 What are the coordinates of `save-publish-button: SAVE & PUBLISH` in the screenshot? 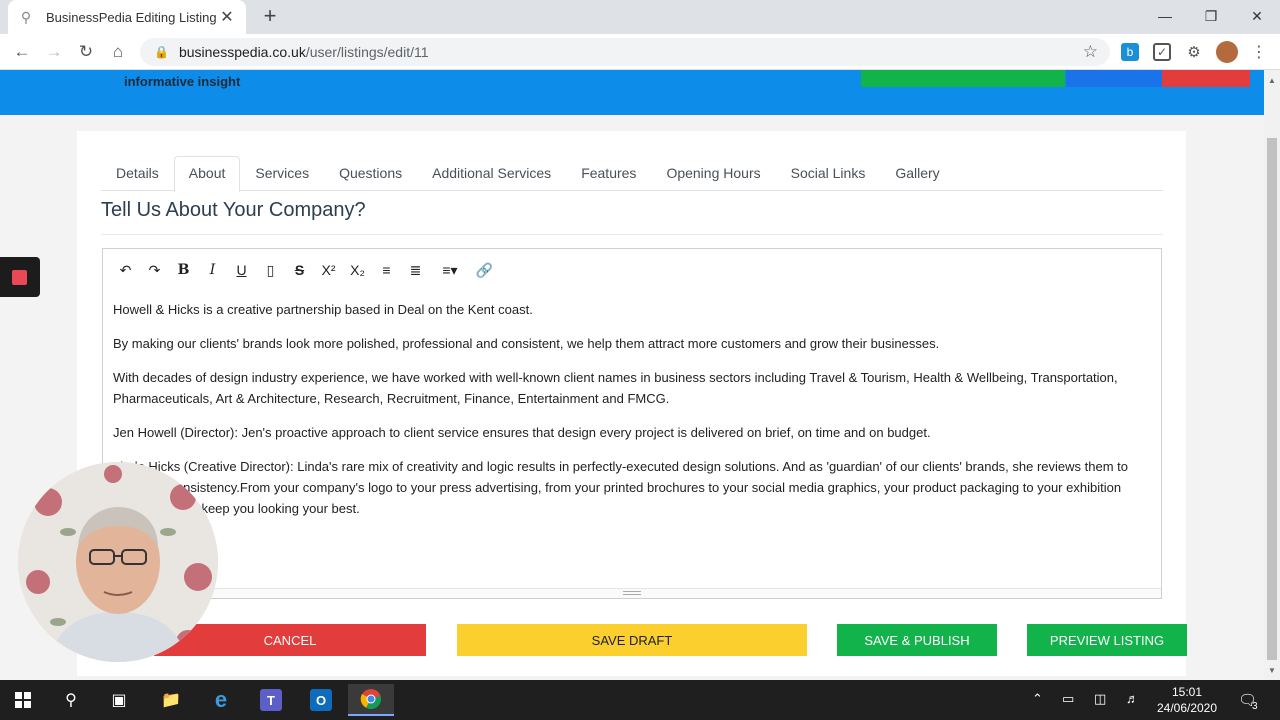 It's located at (917, 640).